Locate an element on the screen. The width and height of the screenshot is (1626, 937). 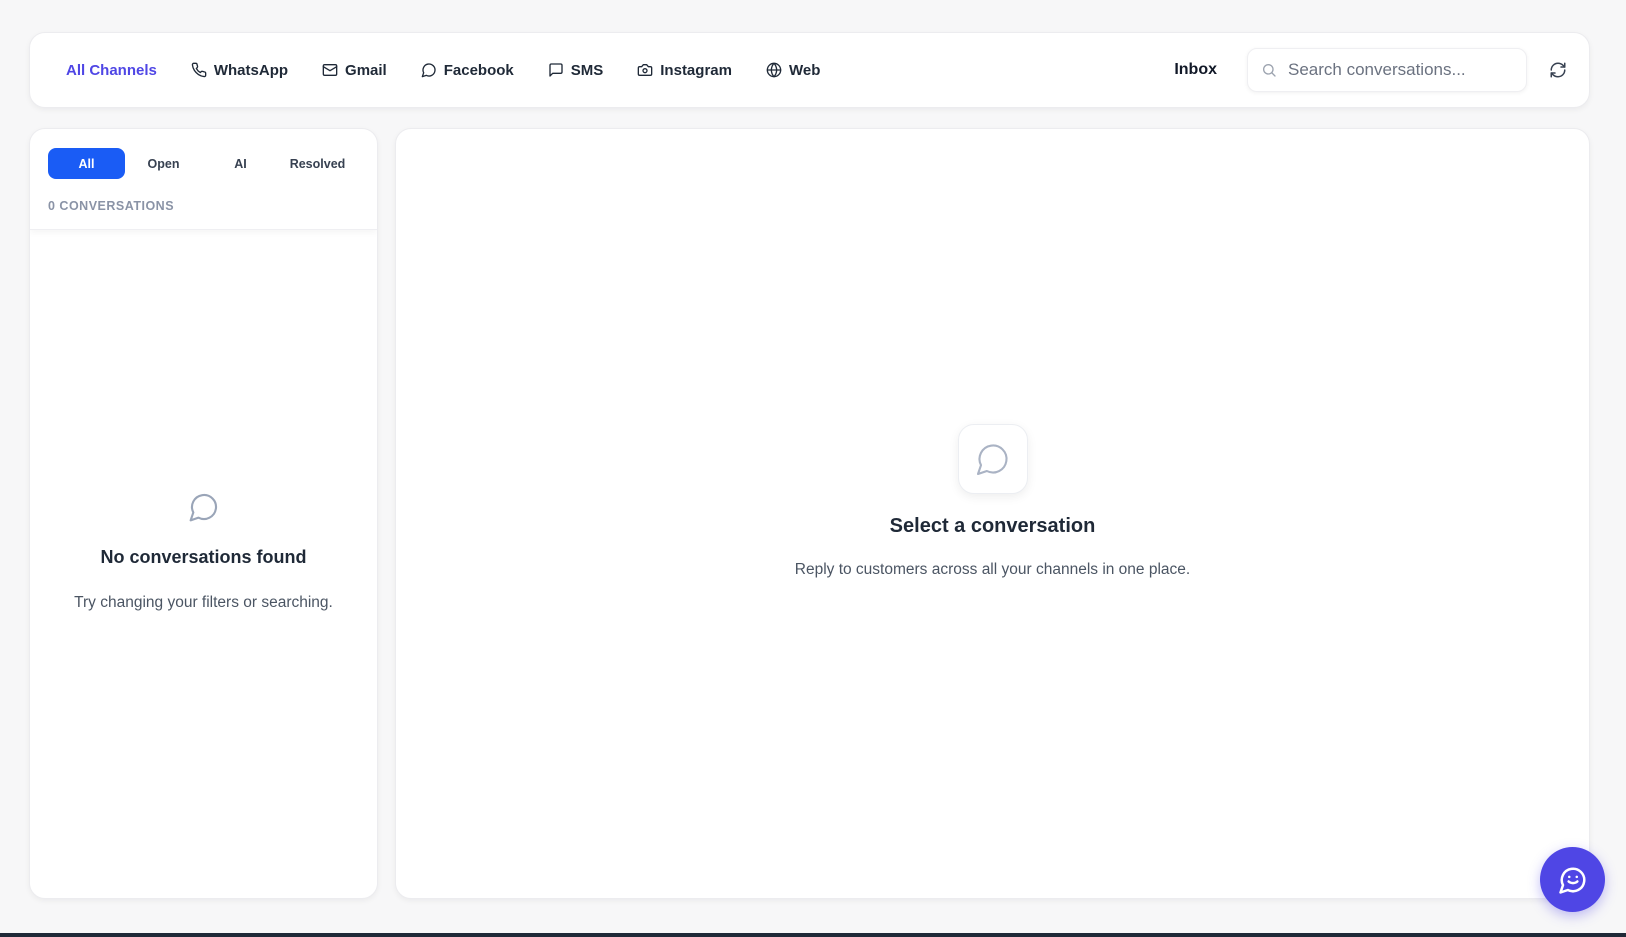
page-title: Inbox is located at coordinates (1195, 69).